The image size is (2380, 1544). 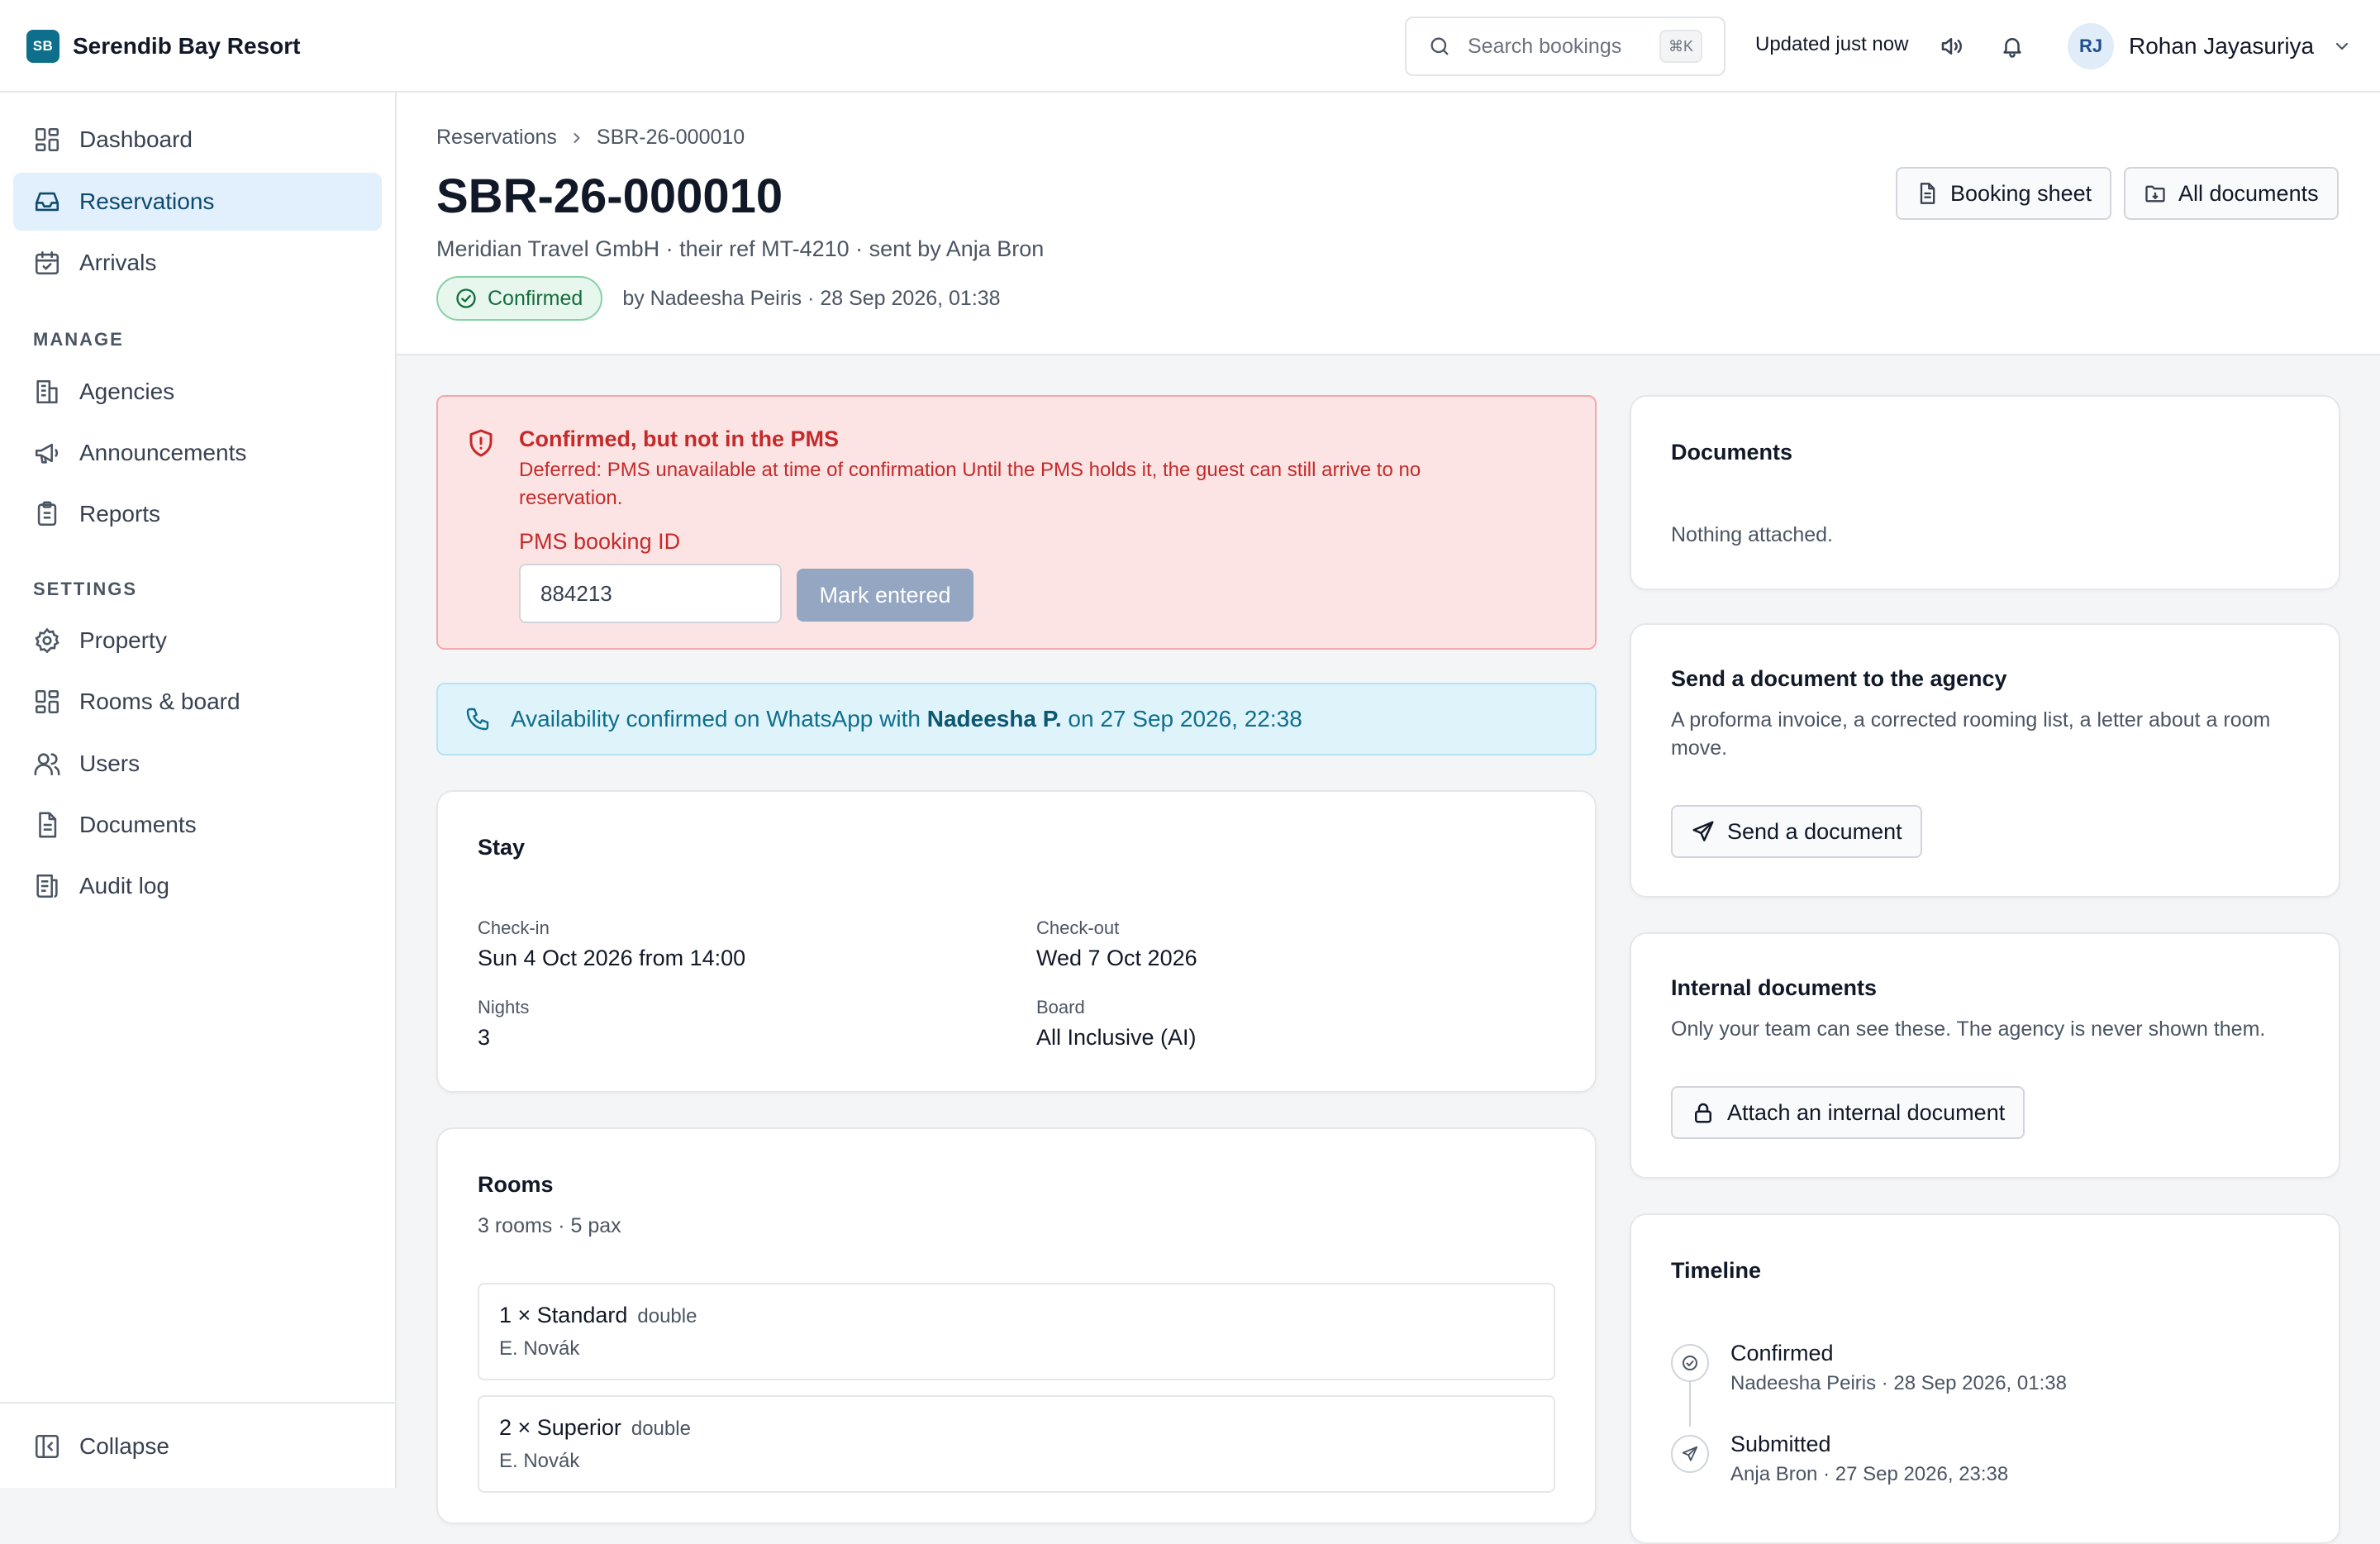 I want to click on checkin-value: Sun 4 Oct 2026 from 14:00, so click(x=612, y=958).